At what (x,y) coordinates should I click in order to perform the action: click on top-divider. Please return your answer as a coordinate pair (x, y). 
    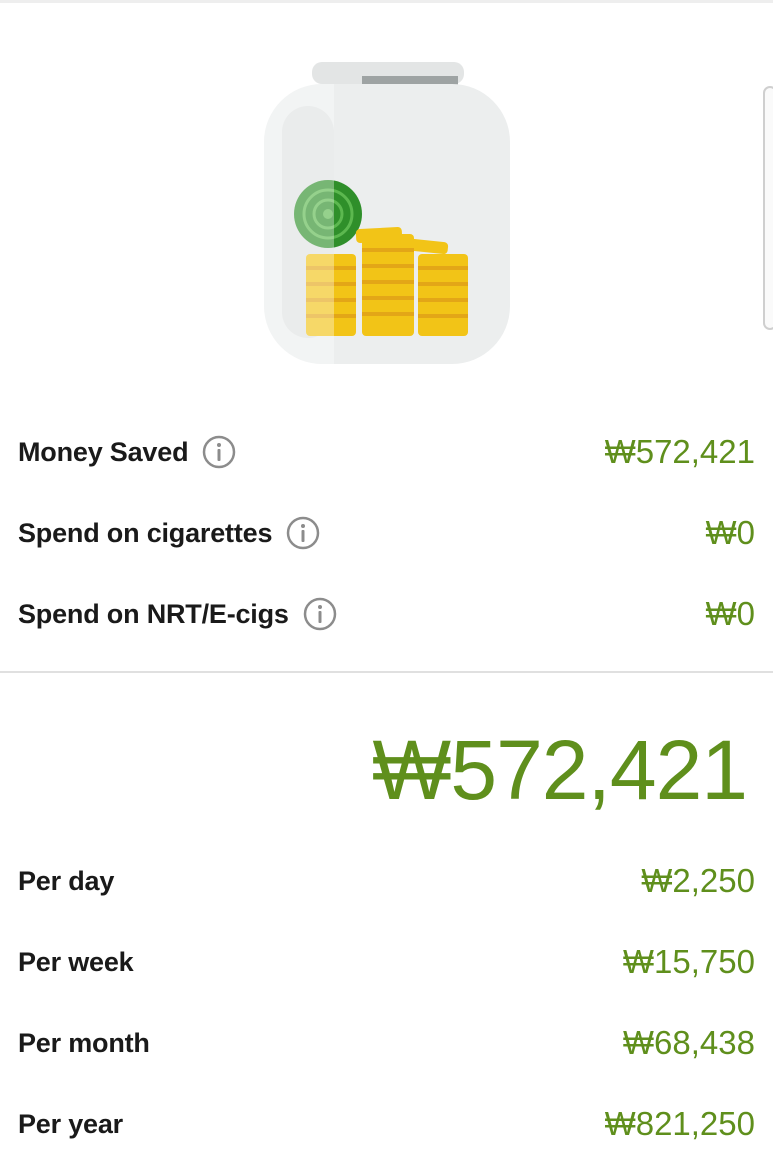
    Looking at the image, I should click on (386, 1).